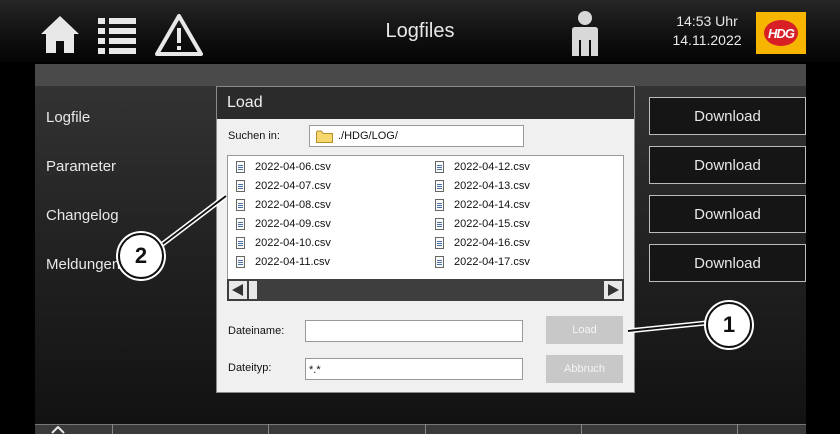  I want to click on search-in-label: Suchen in:, so click(254, 136).